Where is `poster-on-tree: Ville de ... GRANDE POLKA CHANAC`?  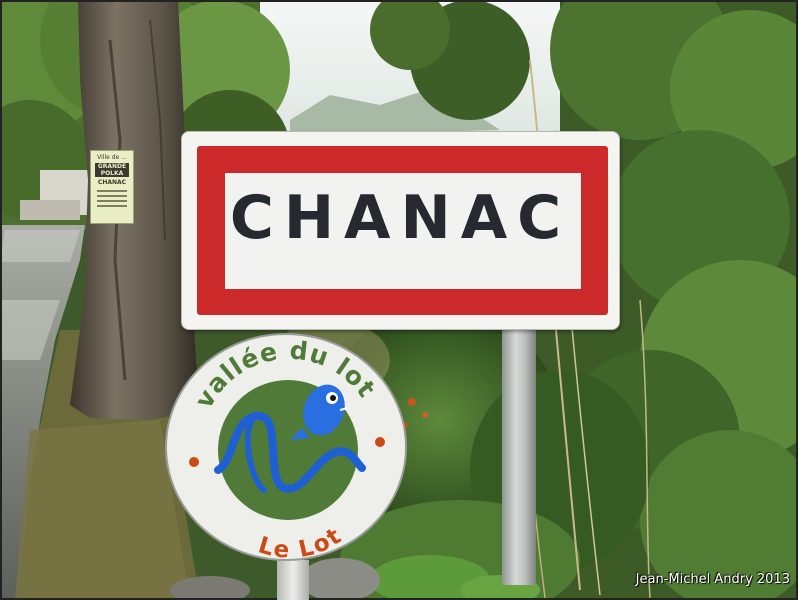
poster-on-tree: Ville de ... GRANDE POLKA CHANAC is located at coordinates (112, 187).